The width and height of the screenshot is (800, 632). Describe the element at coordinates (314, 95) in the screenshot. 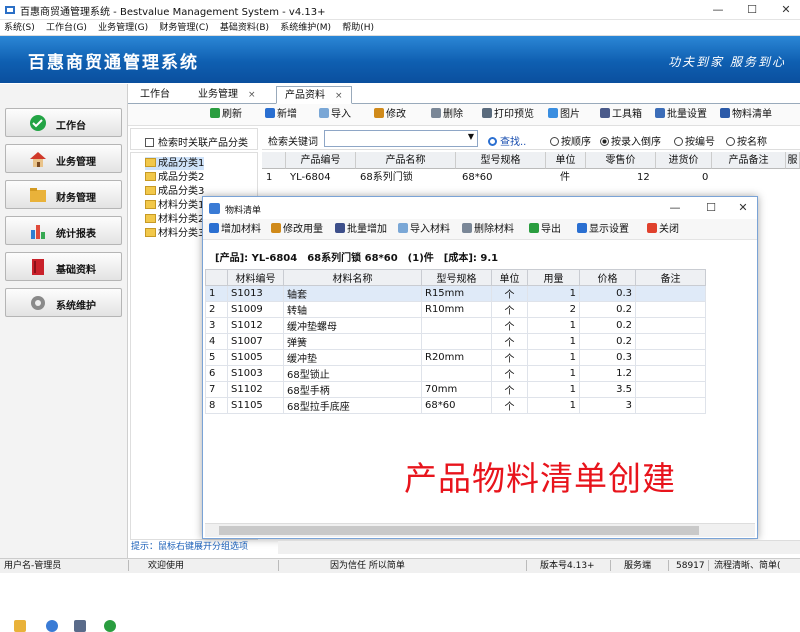

I see `tab-product-data: 产品资料 ×` at that location.